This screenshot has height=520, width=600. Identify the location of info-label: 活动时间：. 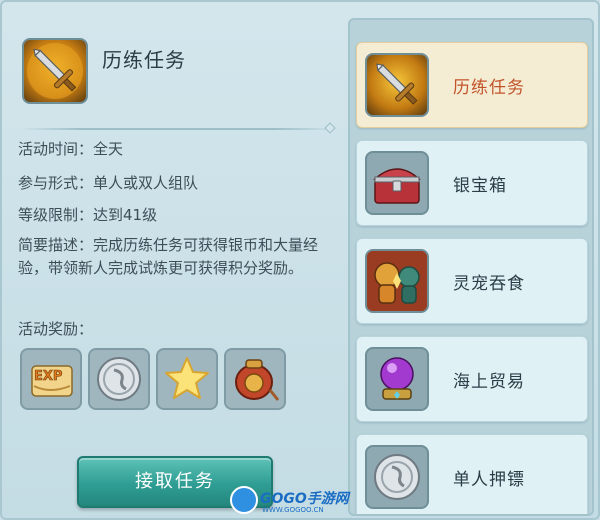
(56, 149).